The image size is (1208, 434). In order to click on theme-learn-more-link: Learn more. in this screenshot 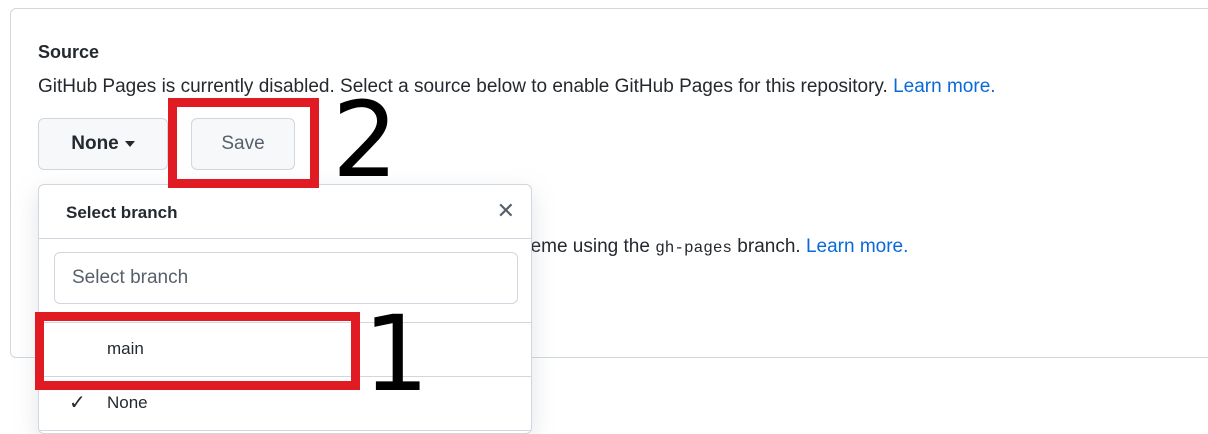, I will do `click(857, 246)`.